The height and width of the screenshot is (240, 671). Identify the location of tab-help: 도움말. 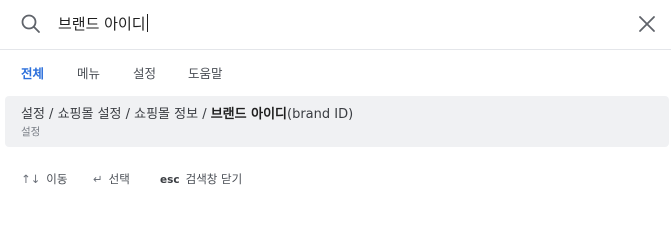
(205, 74).